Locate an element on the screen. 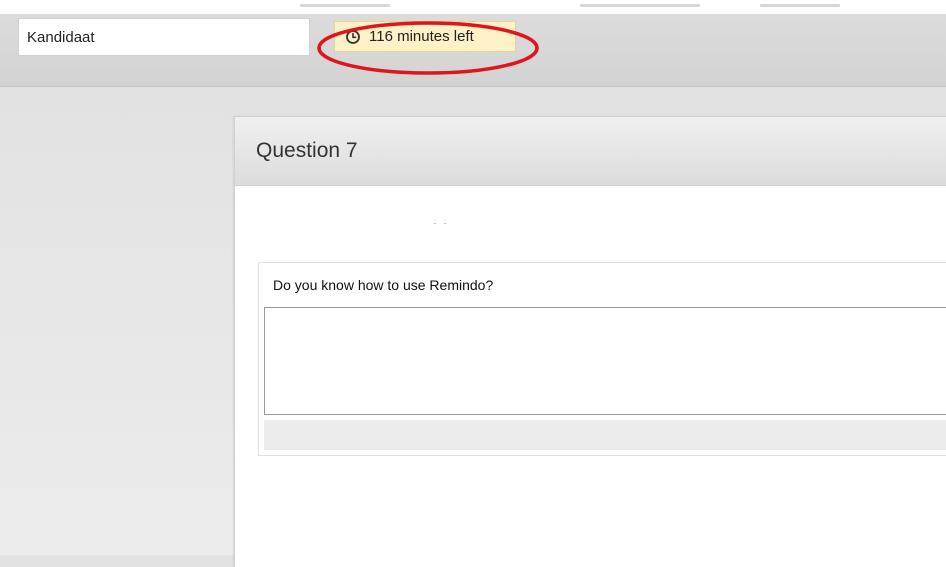 The height and width of the screenshot is (567, 946). time-remaining-text: 116 minutes left is located at coordinates (421, 36).